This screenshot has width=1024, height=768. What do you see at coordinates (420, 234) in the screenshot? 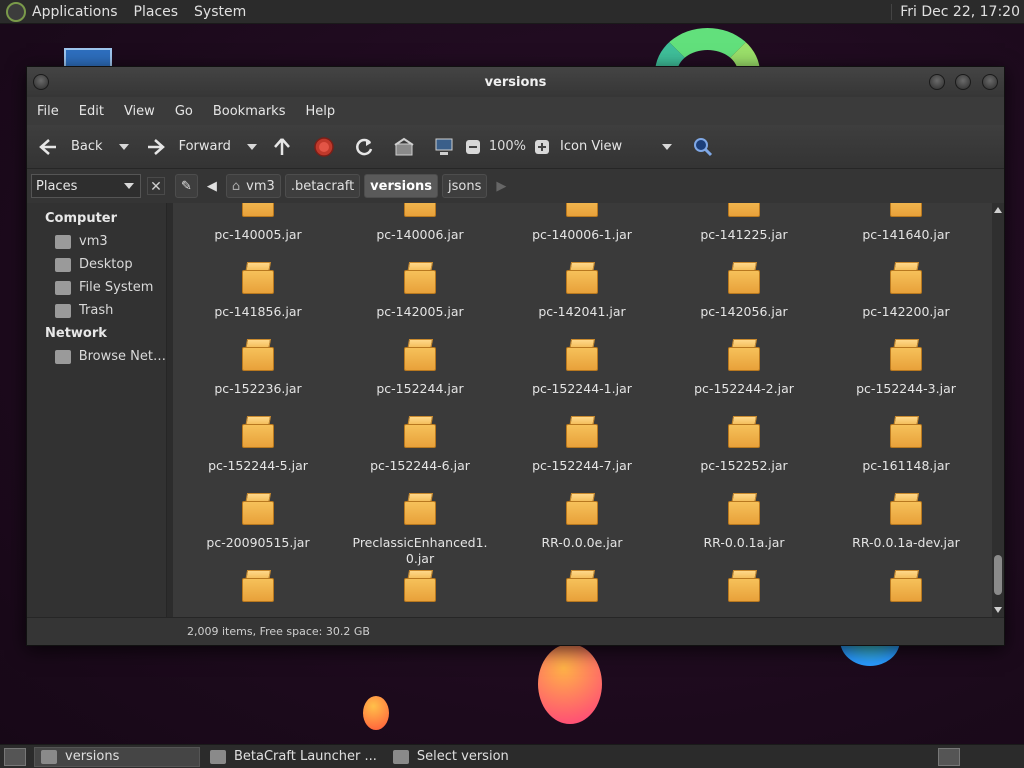
I see `file-name: pc-140006.jar` at bounding box center [420, 234].